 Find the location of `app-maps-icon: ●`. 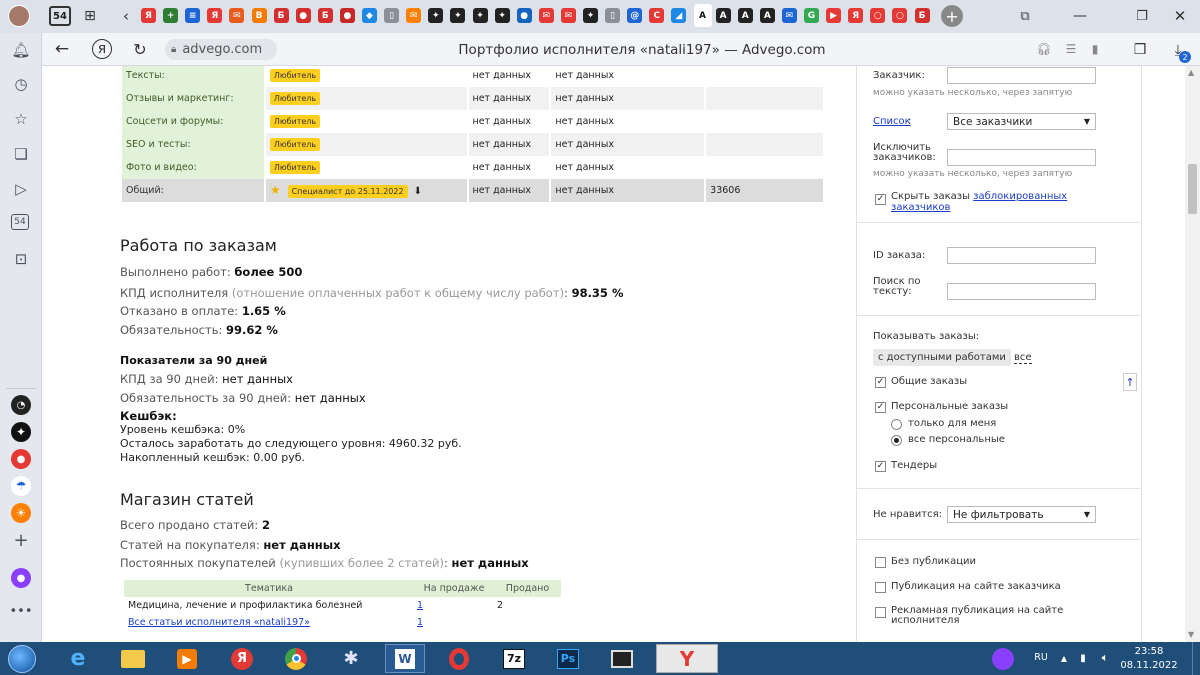

app-maps-icon: ● is located at coordinates (21, 459).